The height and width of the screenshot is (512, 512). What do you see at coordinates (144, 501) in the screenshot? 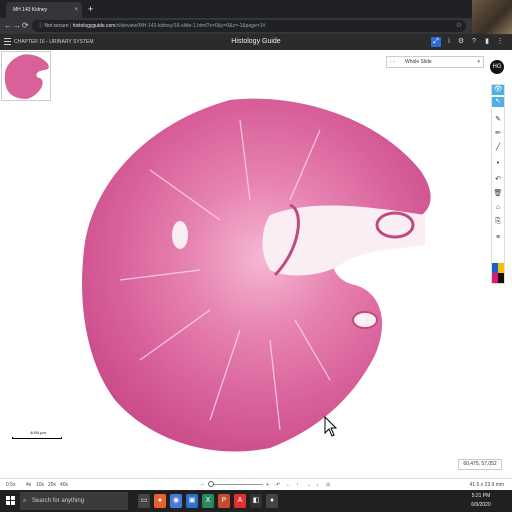
I see `task-view-icon: ▭` at bounding box center [144, 501].